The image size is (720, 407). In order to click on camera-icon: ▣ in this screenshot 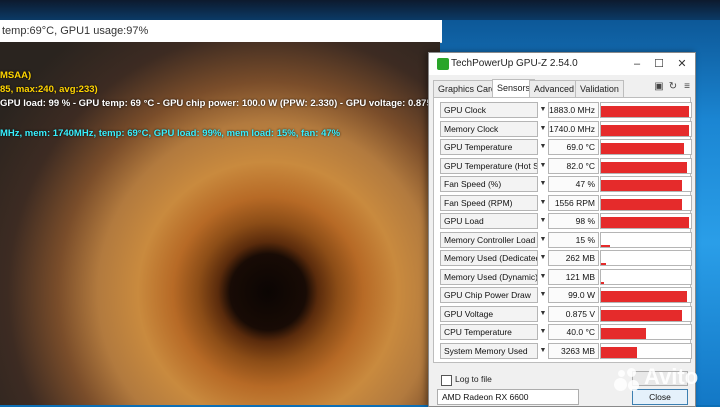, I will do `click(659, 87)`.